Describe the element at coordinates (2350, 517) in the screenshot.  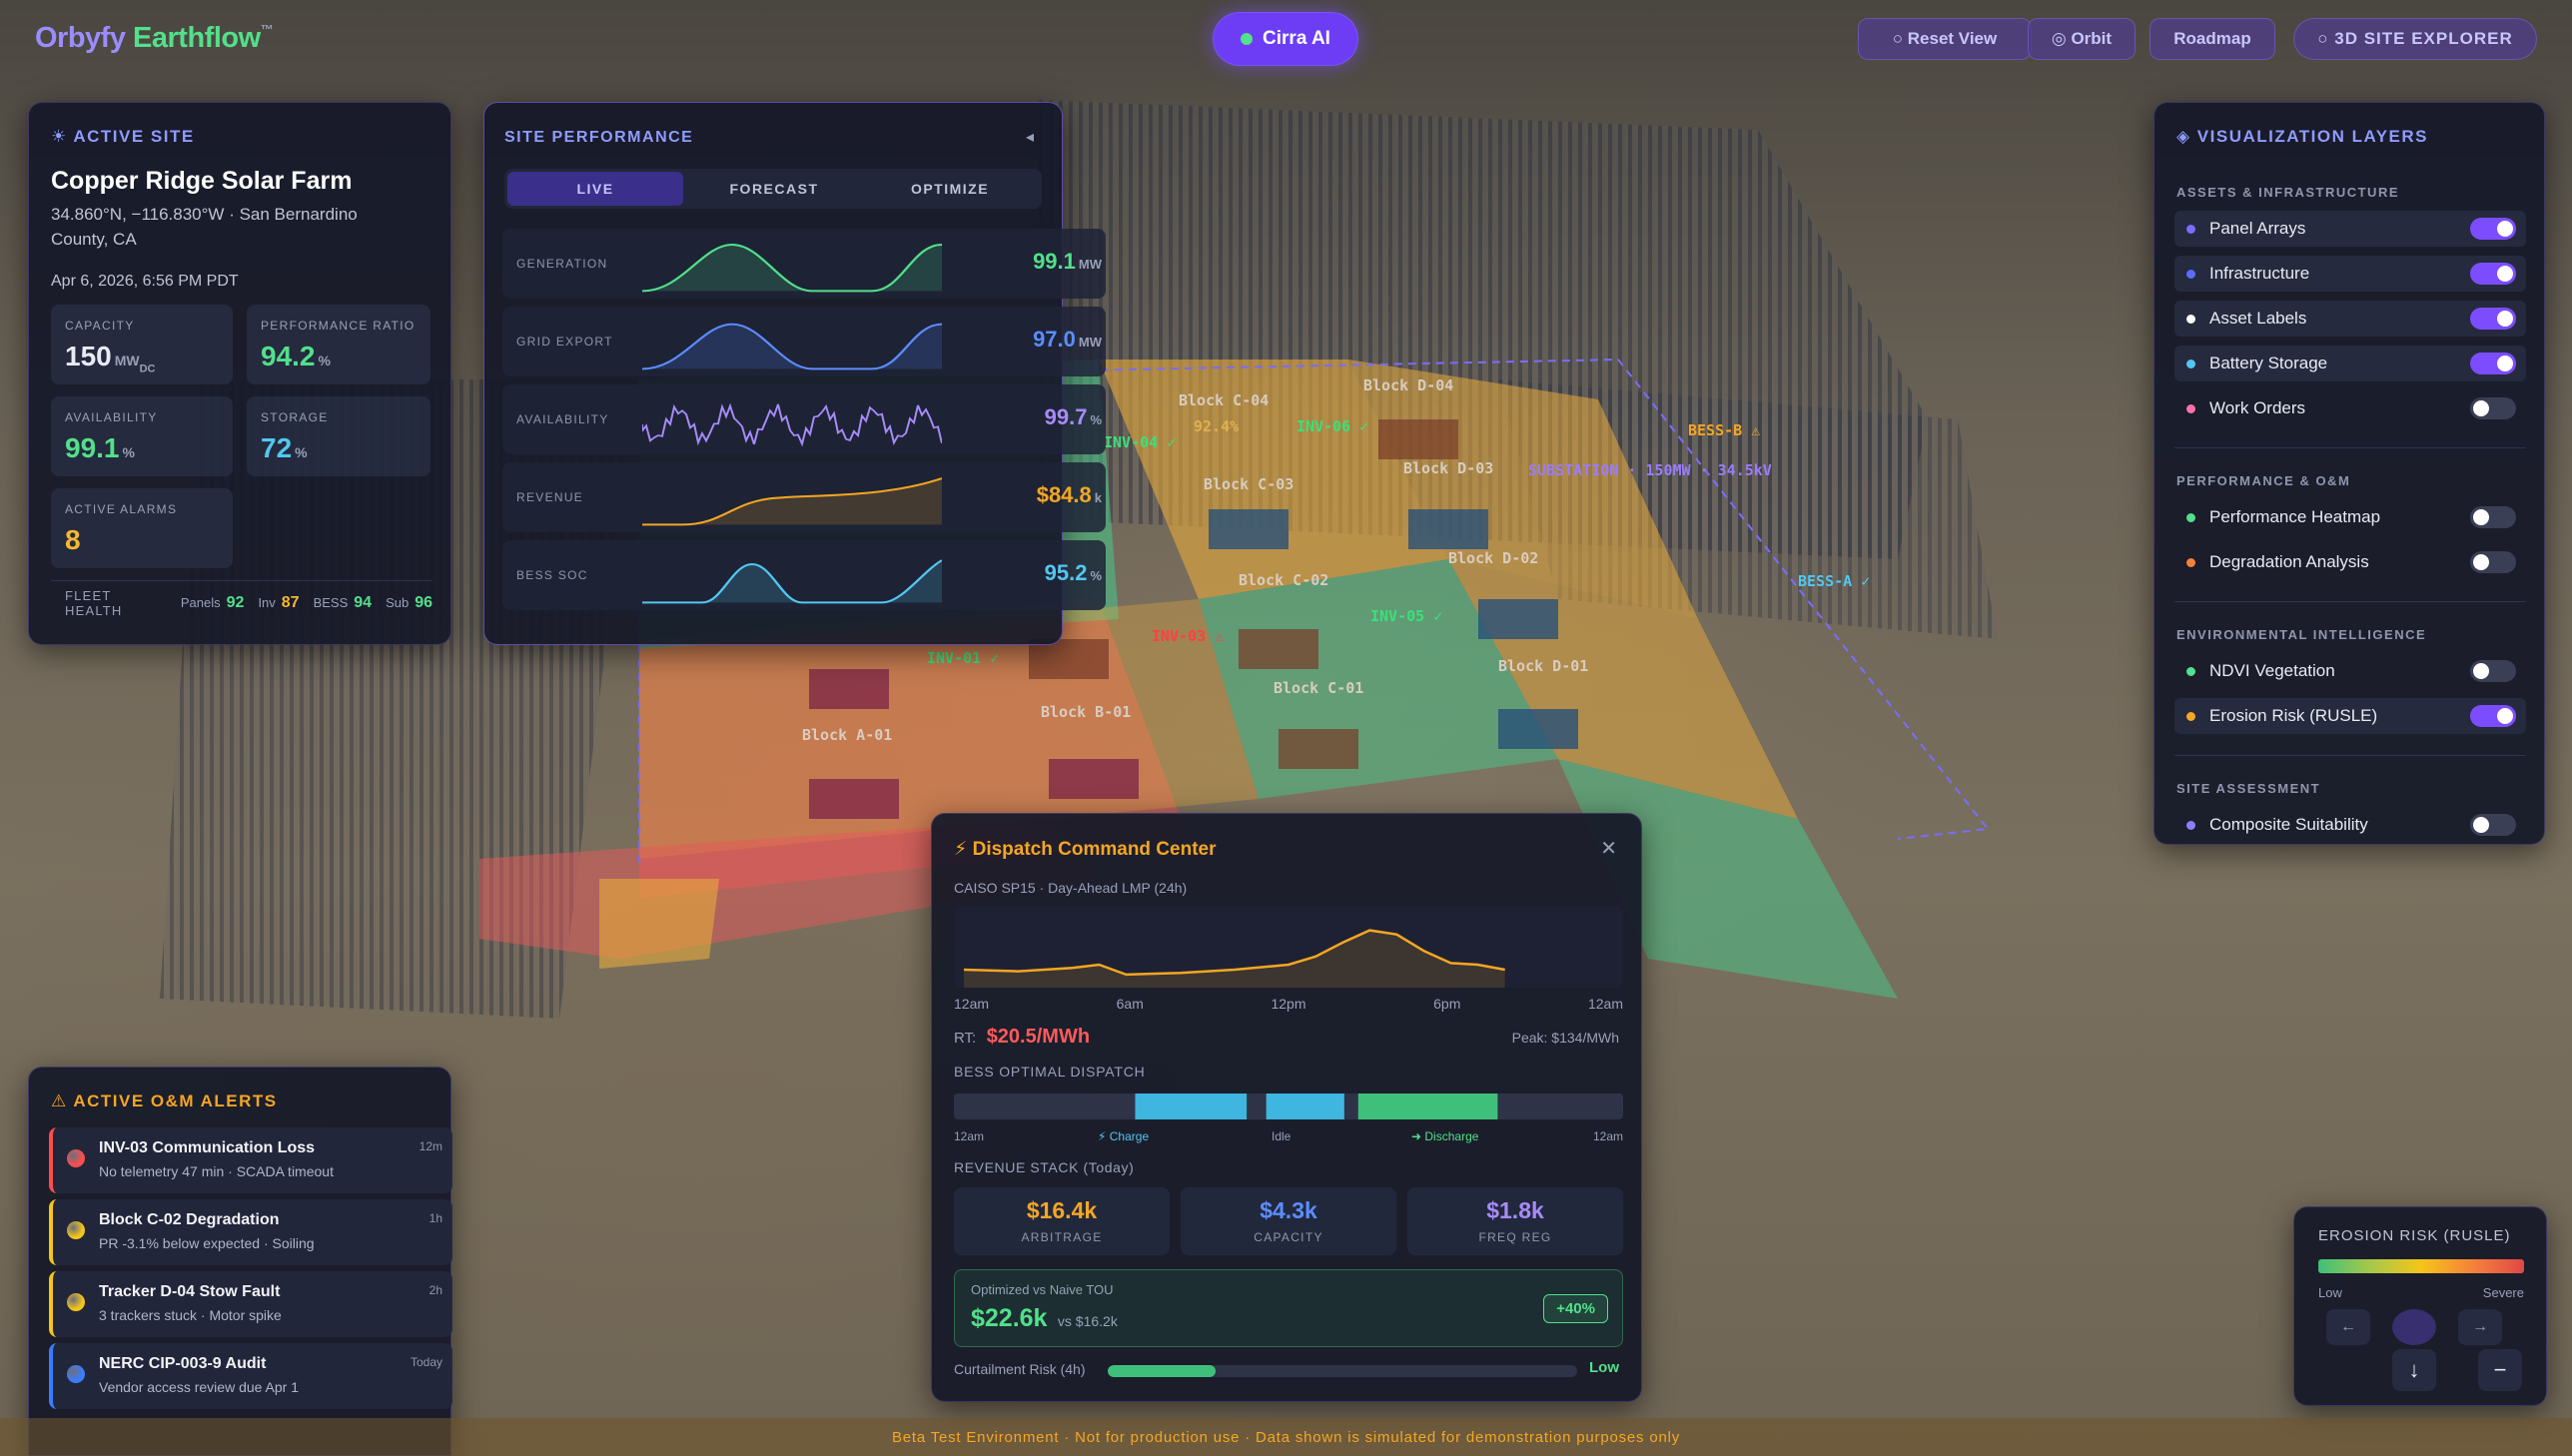
I see `layer-performance-heatmap: Performance Heatmap` at that location.